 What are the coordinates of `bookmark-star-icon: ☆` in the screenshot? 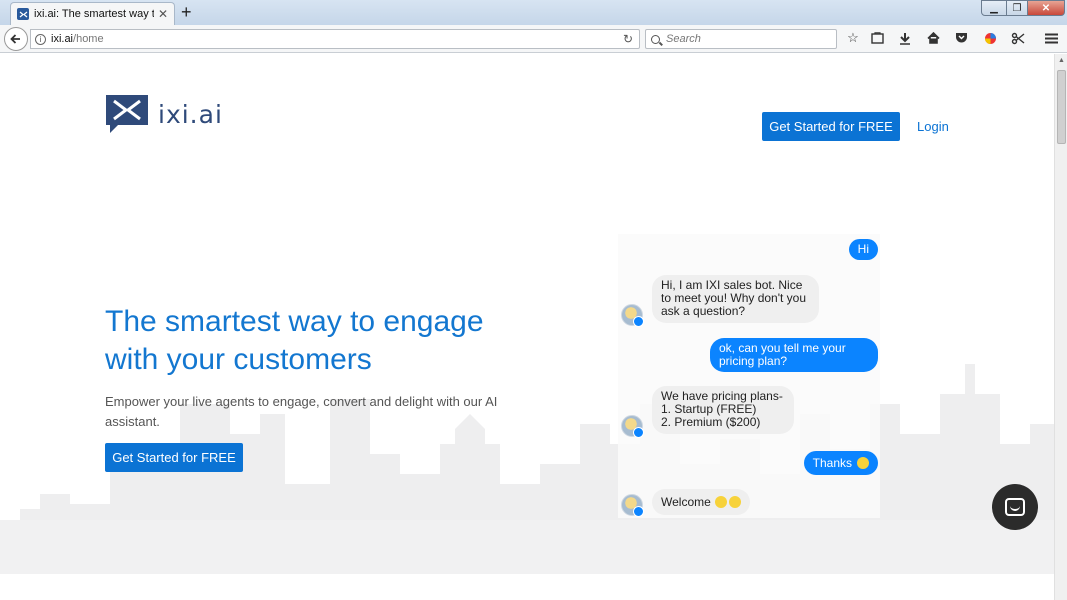 It's located at (853, 38).